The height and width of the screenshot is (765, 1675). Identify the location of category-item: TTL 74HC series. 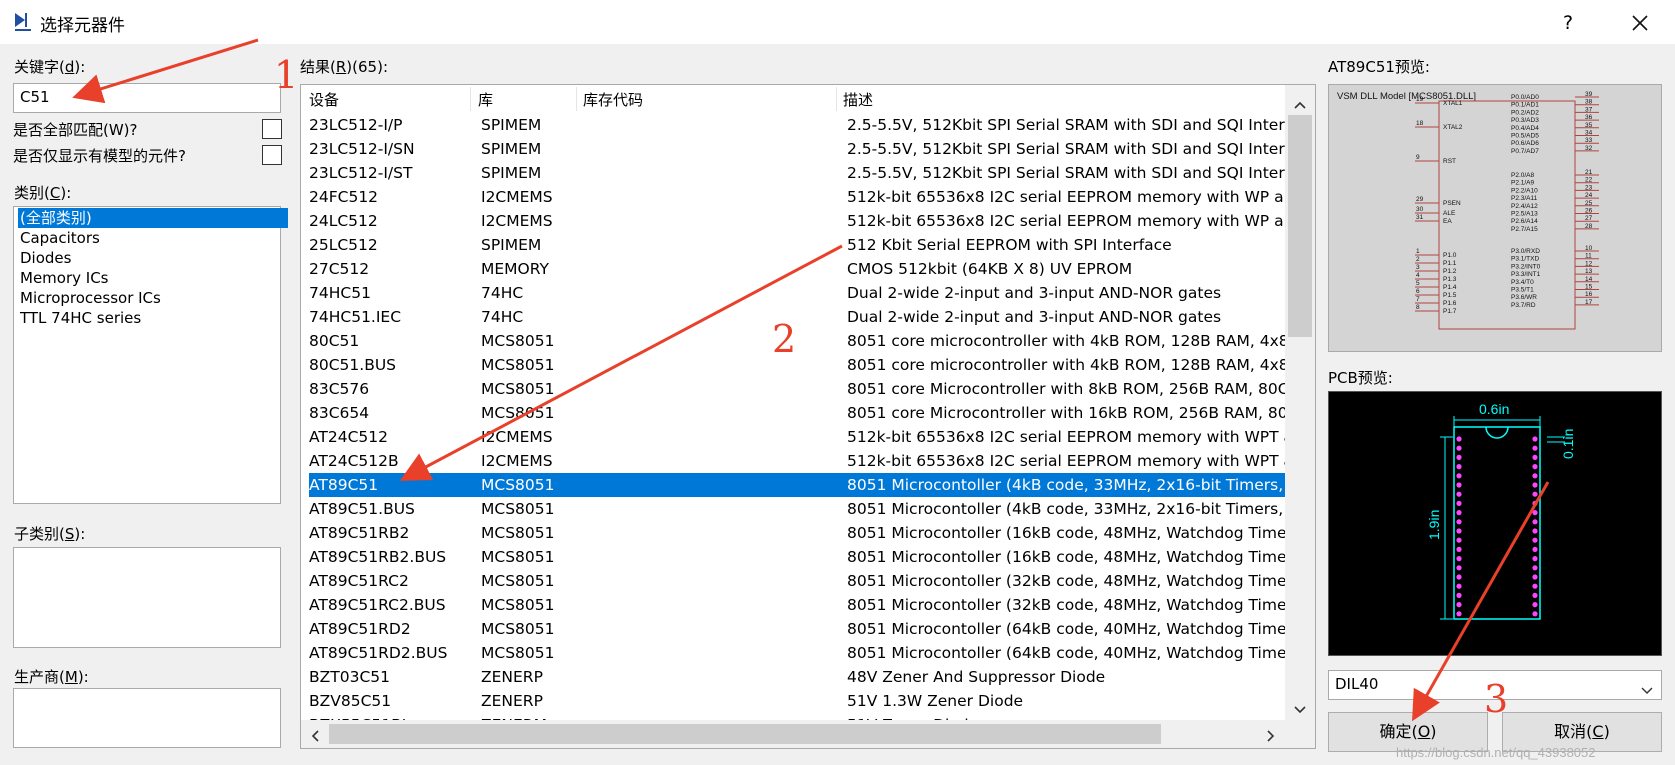
(153, 318).